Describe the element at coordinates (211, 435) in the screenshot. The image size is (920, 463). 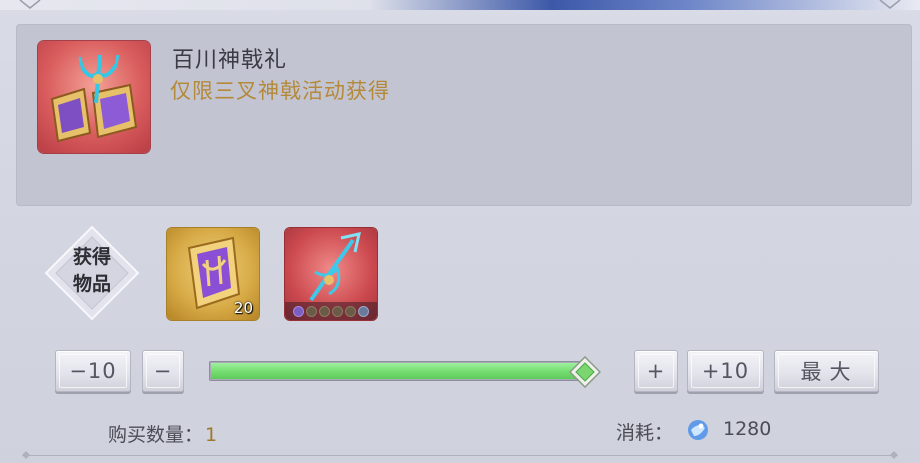
I see `purchase-quantity-value: 1` at that location.